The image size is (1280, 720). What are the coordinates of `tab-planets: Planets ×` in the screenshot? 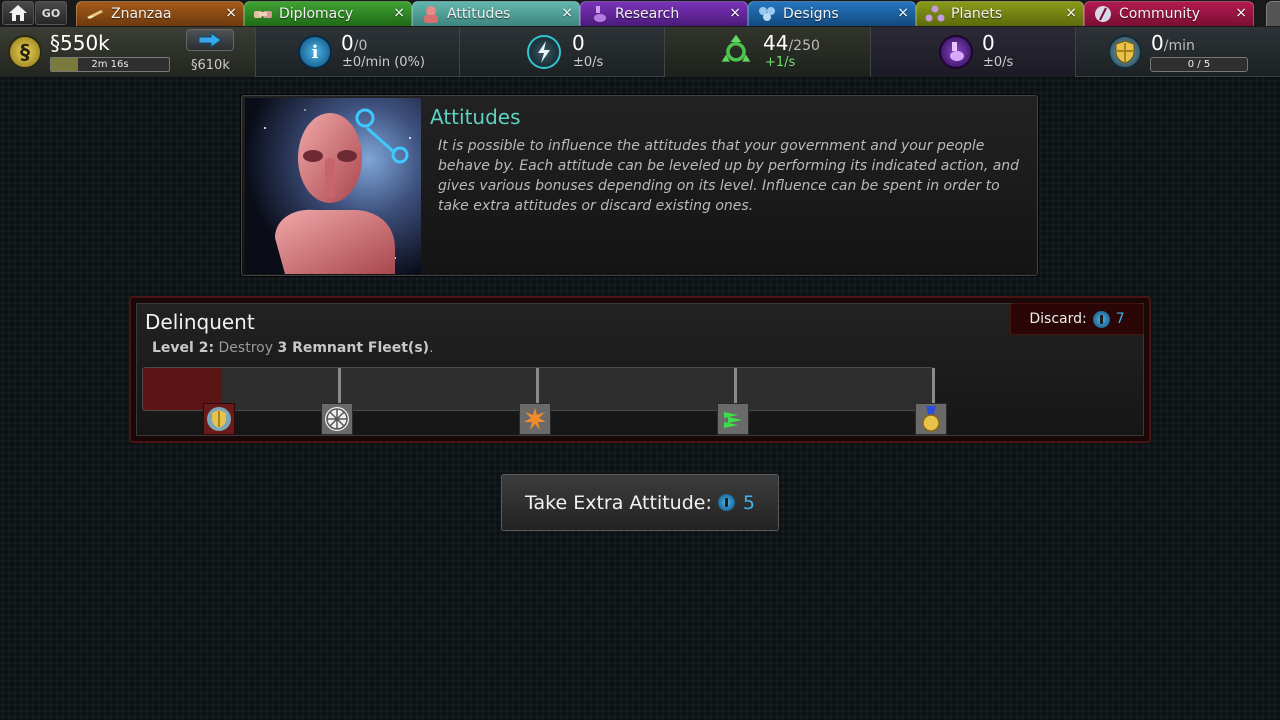 It's located at (1000, 13).